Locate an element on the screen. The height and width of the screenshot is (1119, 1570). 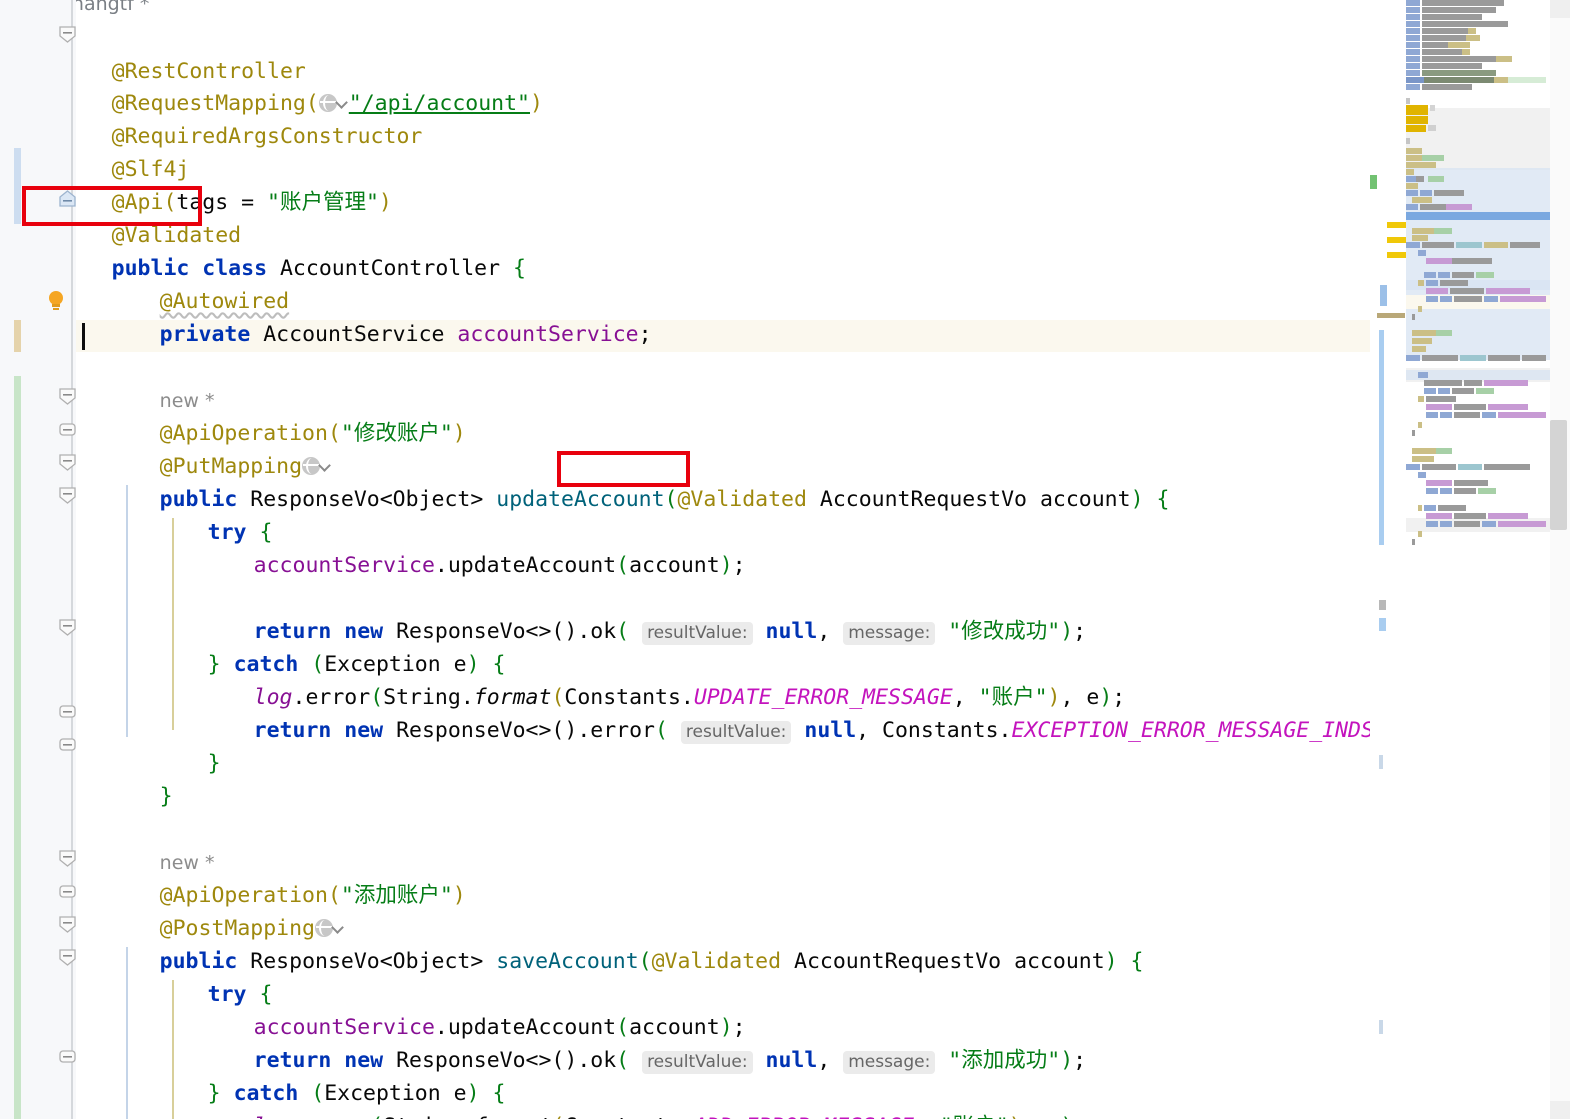
stripe-mark-green is located at coordinates (1373, 182).